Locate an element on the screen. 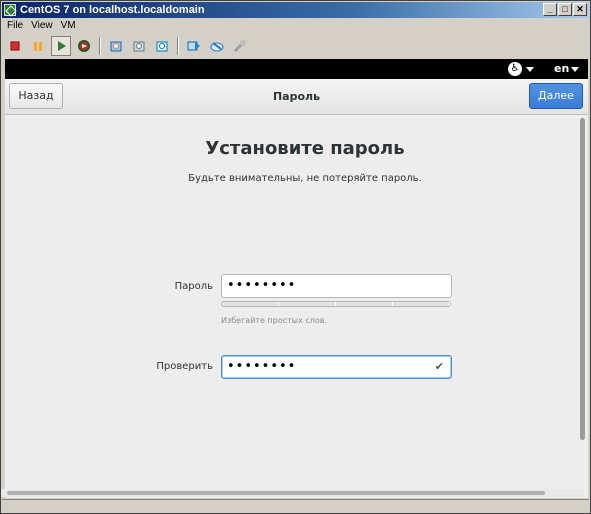 The height and width of the screenshot is (514, 591). language-indicator: en is located at coordinates (561, 68).